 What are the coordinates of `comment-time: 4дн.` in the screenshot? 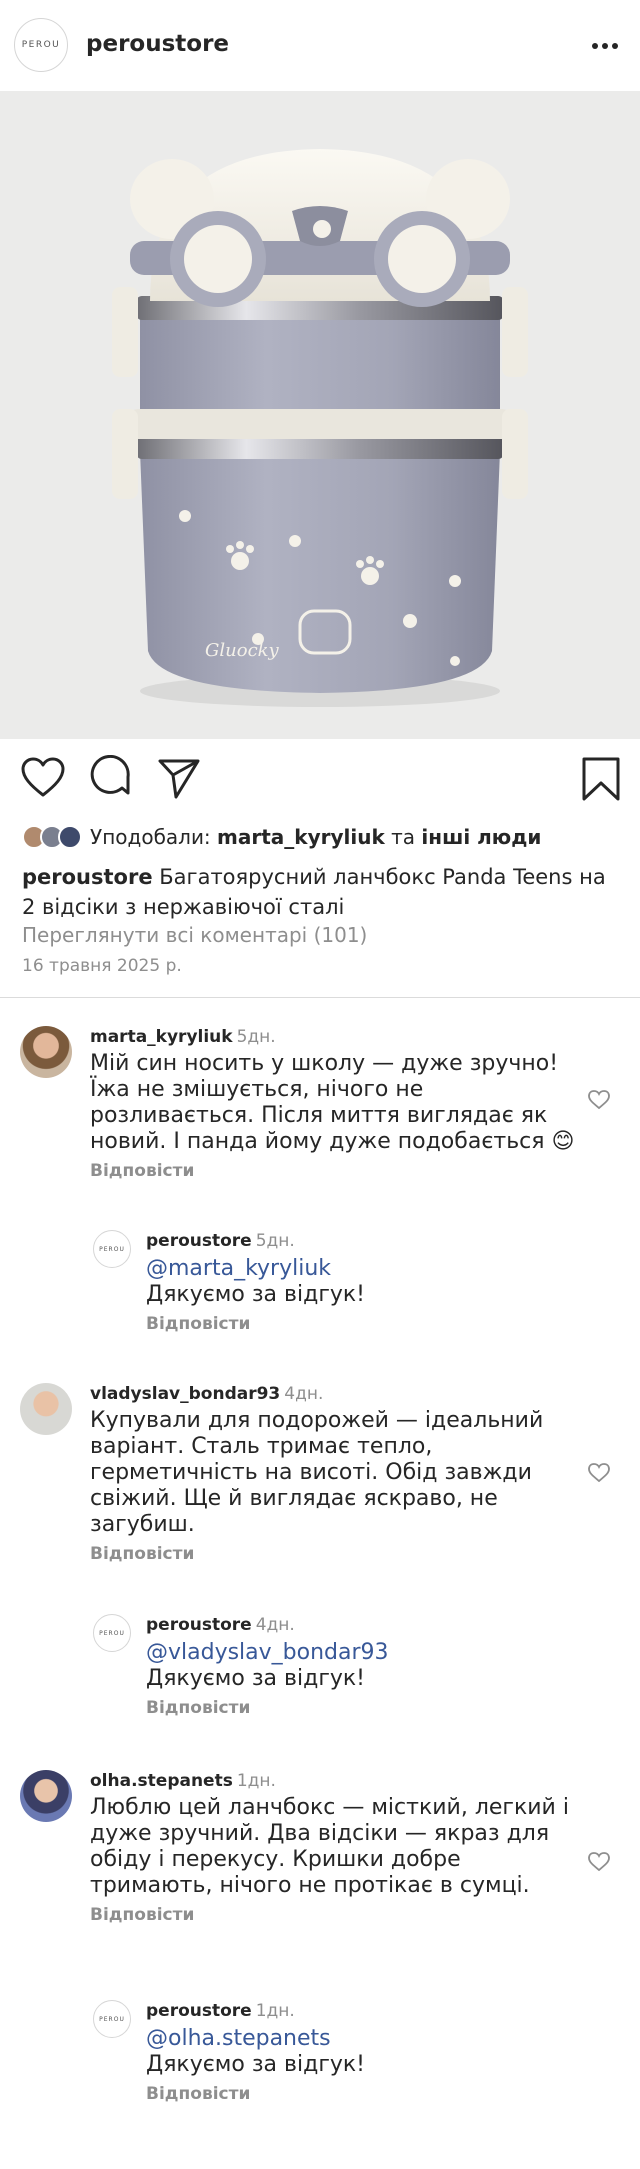 It's located at (304, 1394).